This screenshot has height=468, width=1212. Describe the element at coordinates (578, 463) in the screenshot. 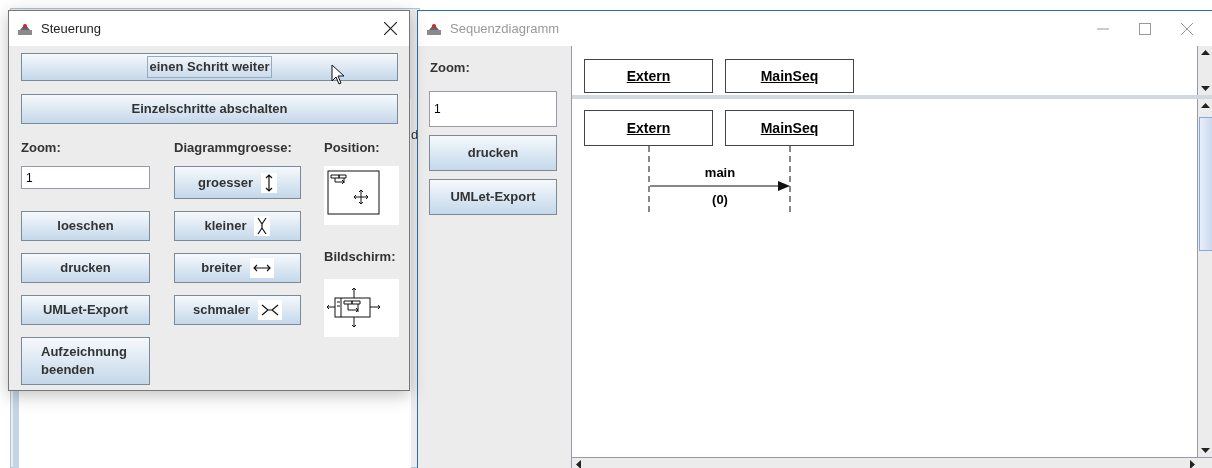

I see `scroll-left-icon` at that location.